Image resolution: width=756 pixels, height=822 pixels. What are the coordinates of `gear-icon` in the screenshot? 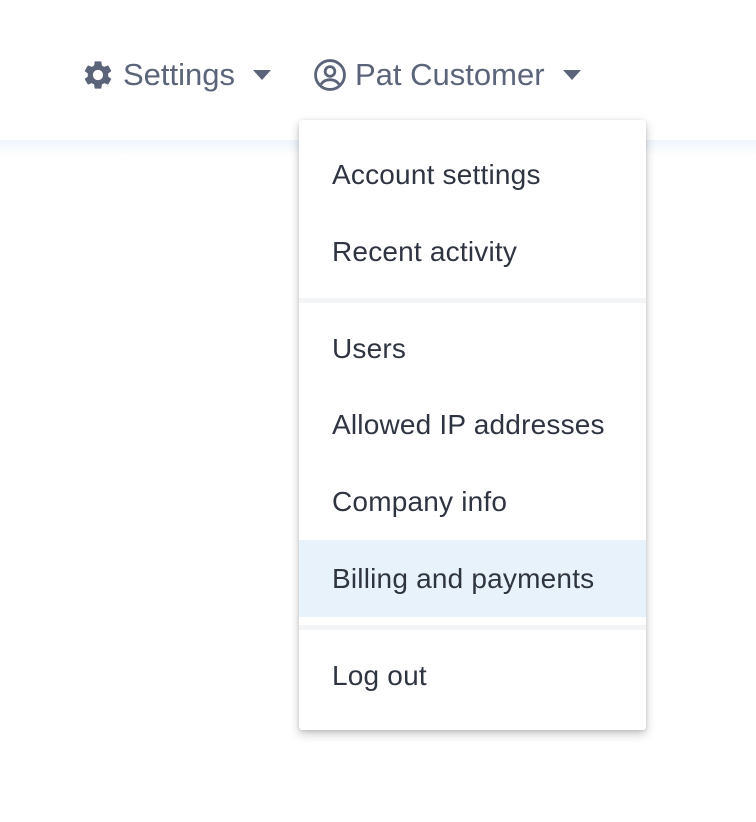 It's located at (98, 75).